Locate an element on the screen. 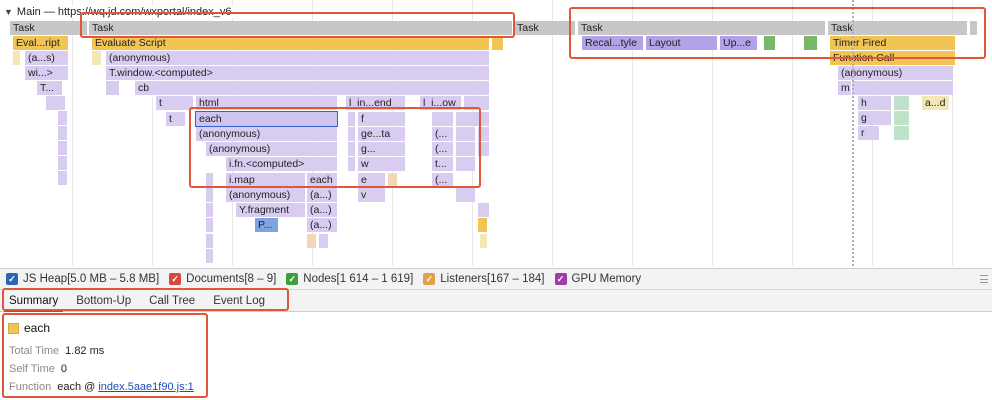 The width and height of the screenshot is (992, 400). counter-nodes: ✓ Nodes[1 614 – 1 619] is located at coordinates (349, 279).